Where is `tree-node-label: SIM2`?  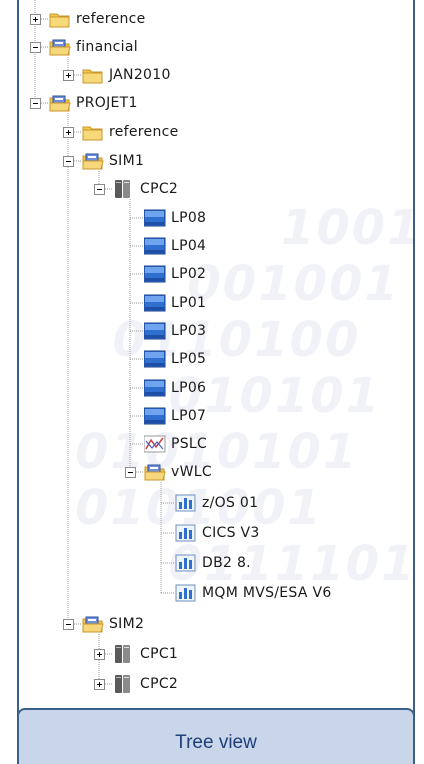
tree-node-label: SIM2 is located at coordinates (127, 624).